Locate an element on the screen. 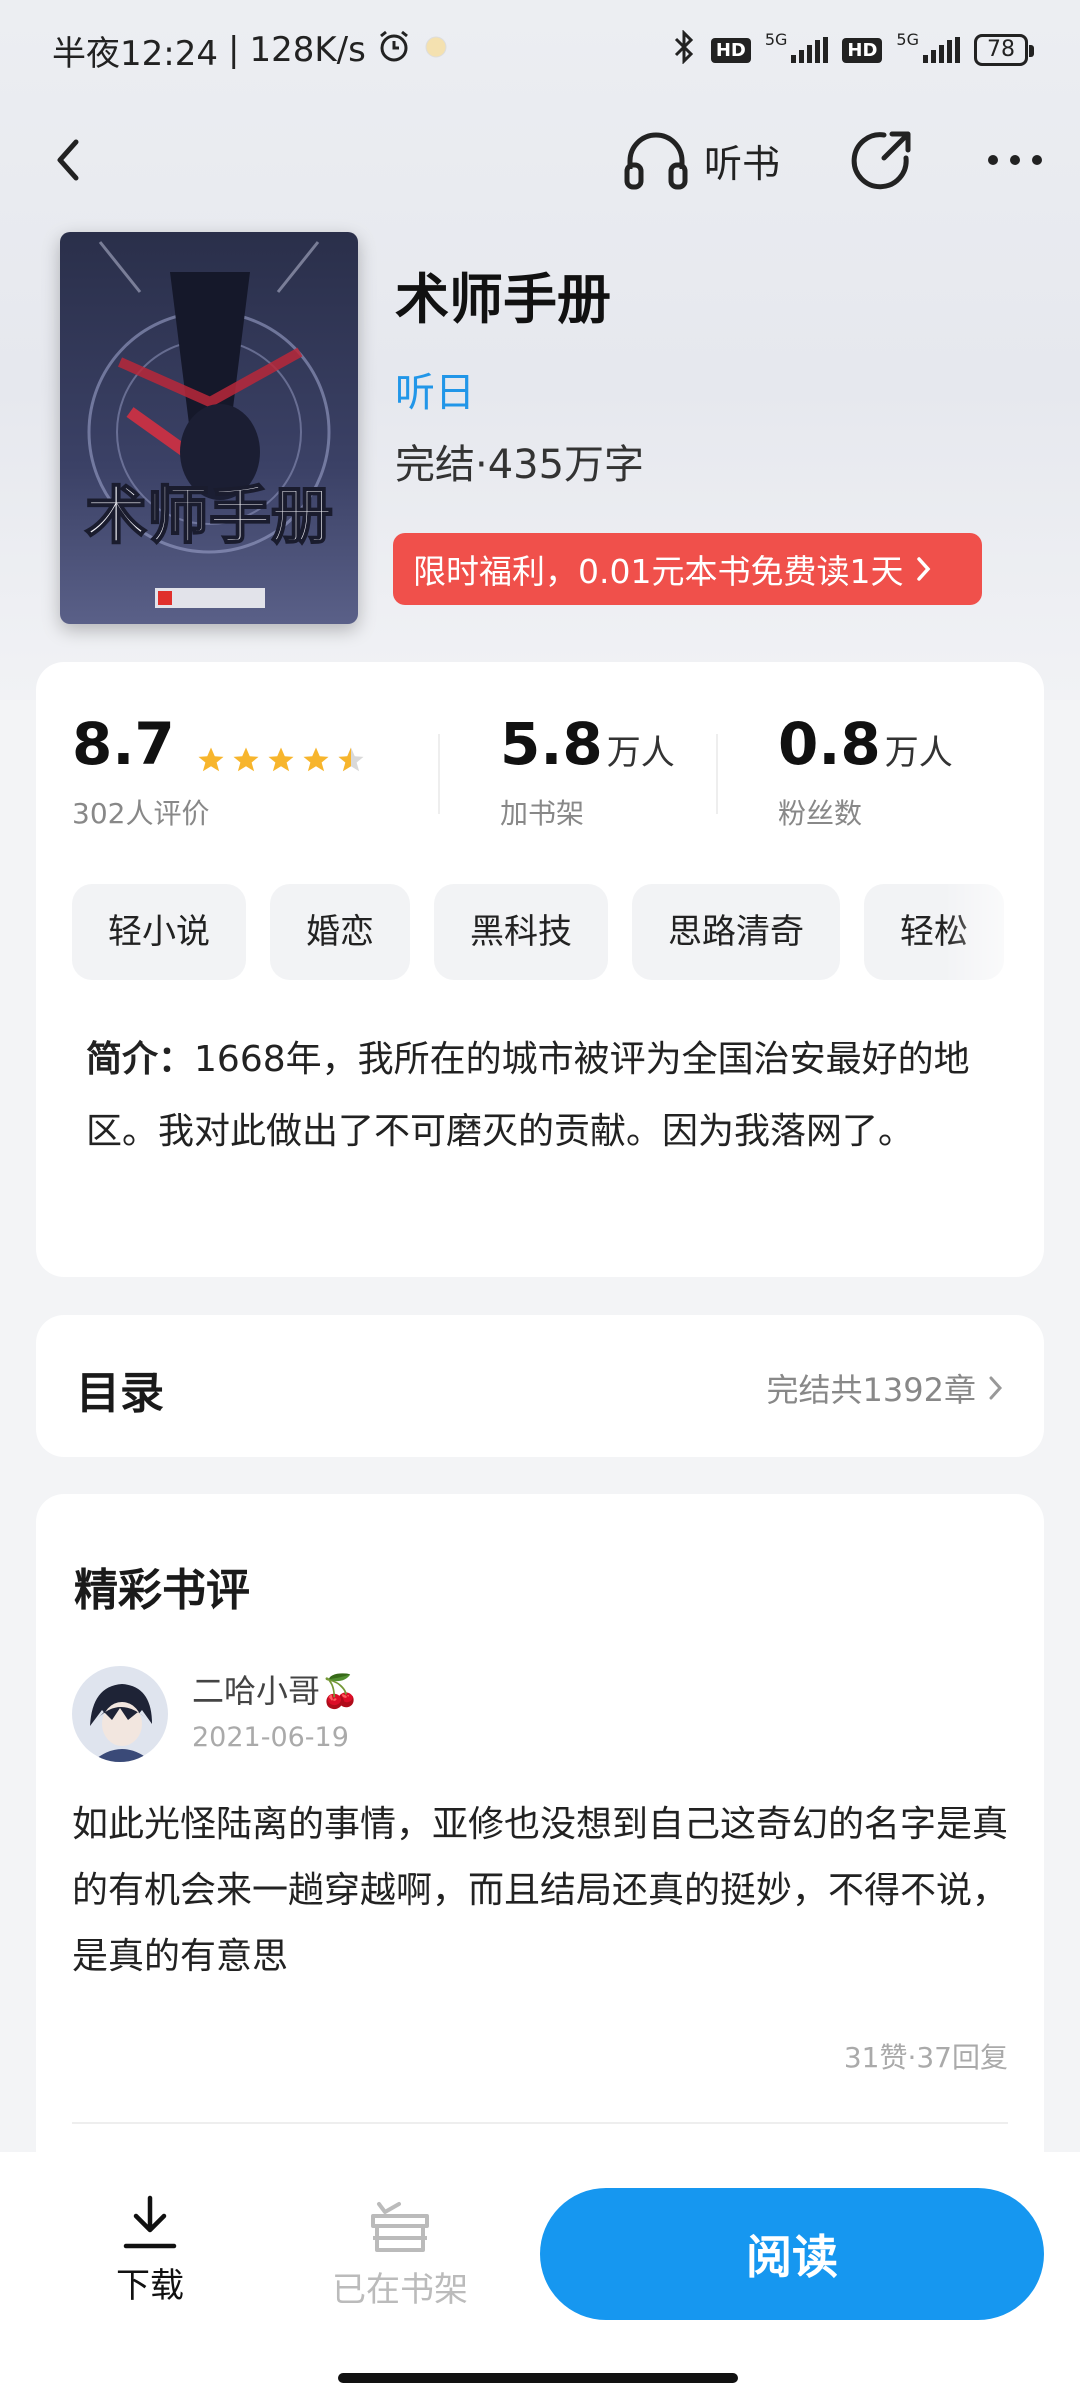 This screenshot has height=2400, width=1080. hd-badge-1: HD is located at coordinates (730, 50).